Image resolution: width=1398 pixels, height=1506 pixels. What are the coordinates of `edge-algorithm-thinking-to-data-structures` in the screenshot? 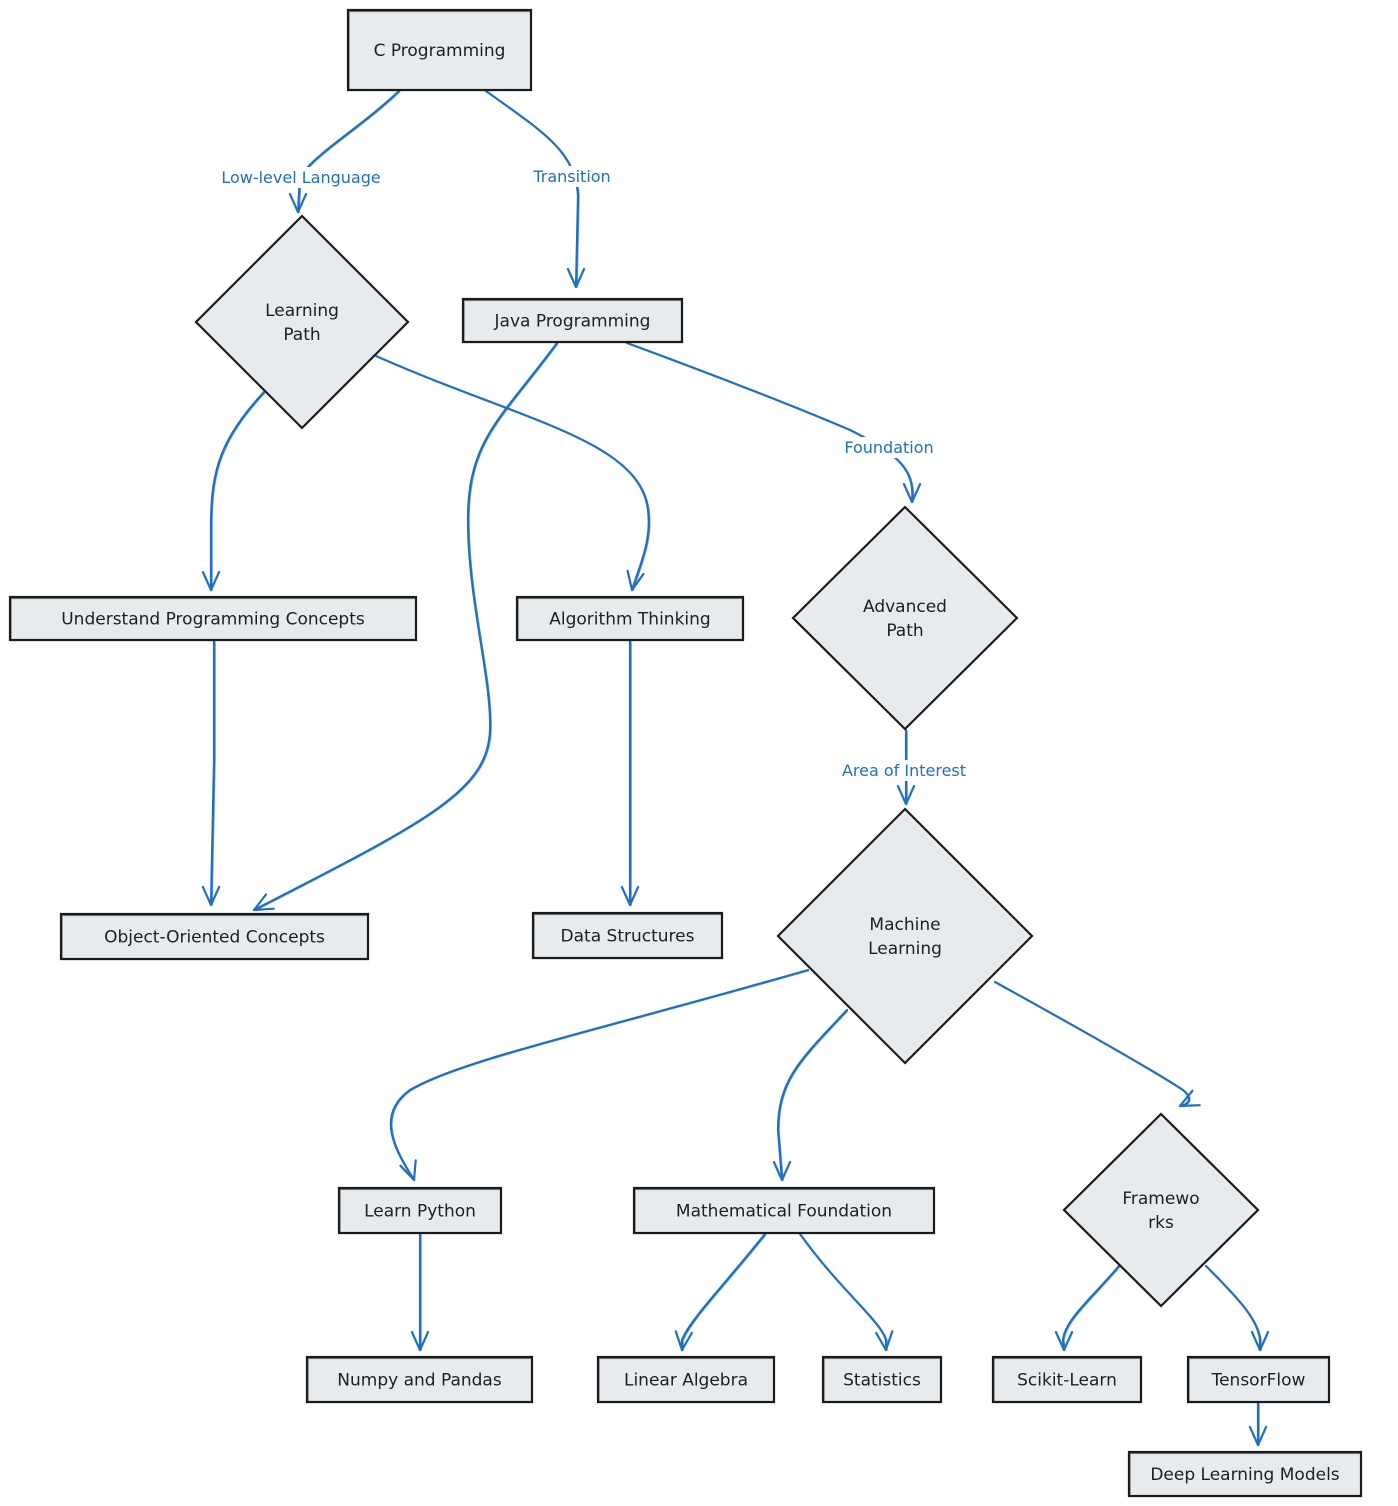 It's located at (630, 773).